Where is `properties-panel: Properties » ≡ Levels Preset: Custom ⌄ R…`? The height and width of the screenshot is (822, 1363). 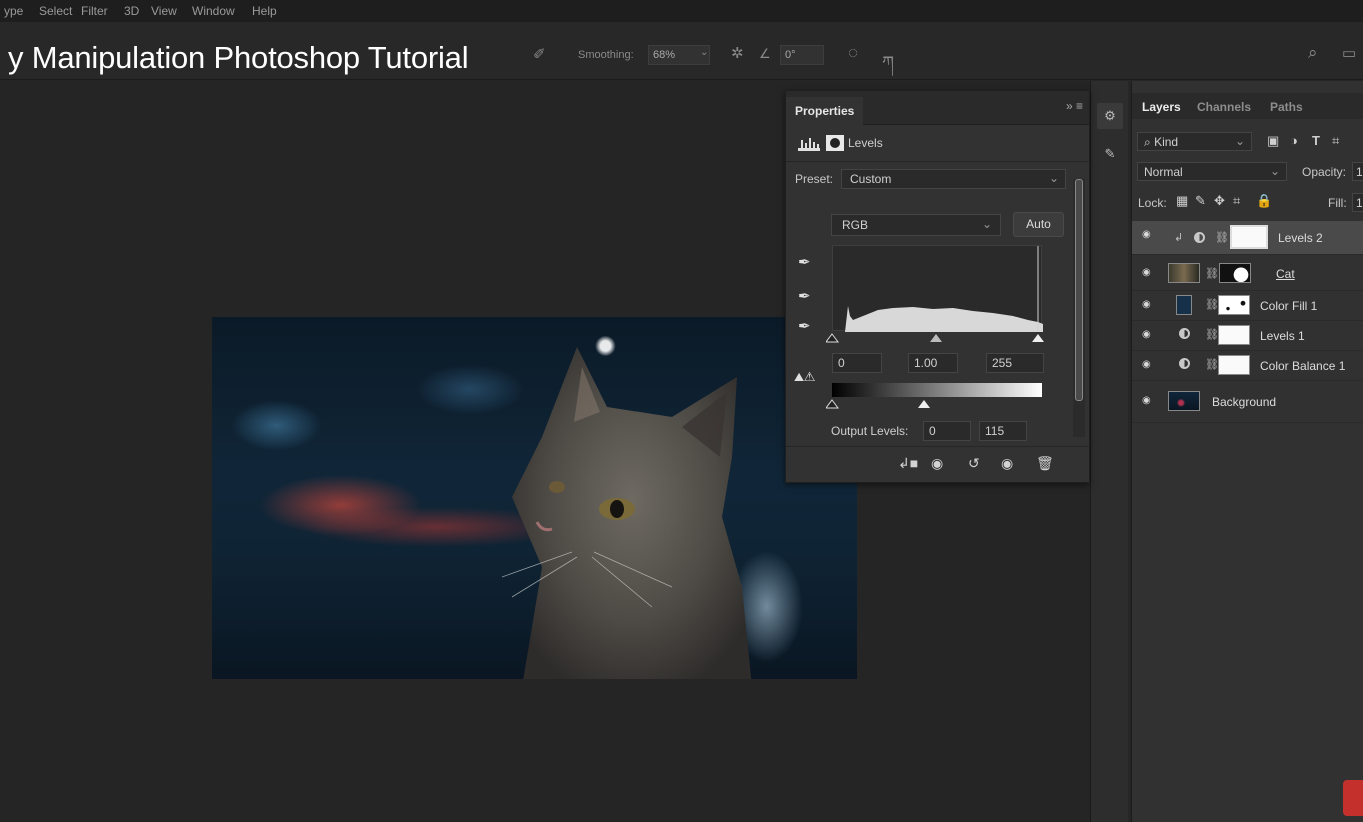 properties-panel: Properties » ≡ Levels Preset: Custom ⌄ R… is located at coordinates (937, 286).